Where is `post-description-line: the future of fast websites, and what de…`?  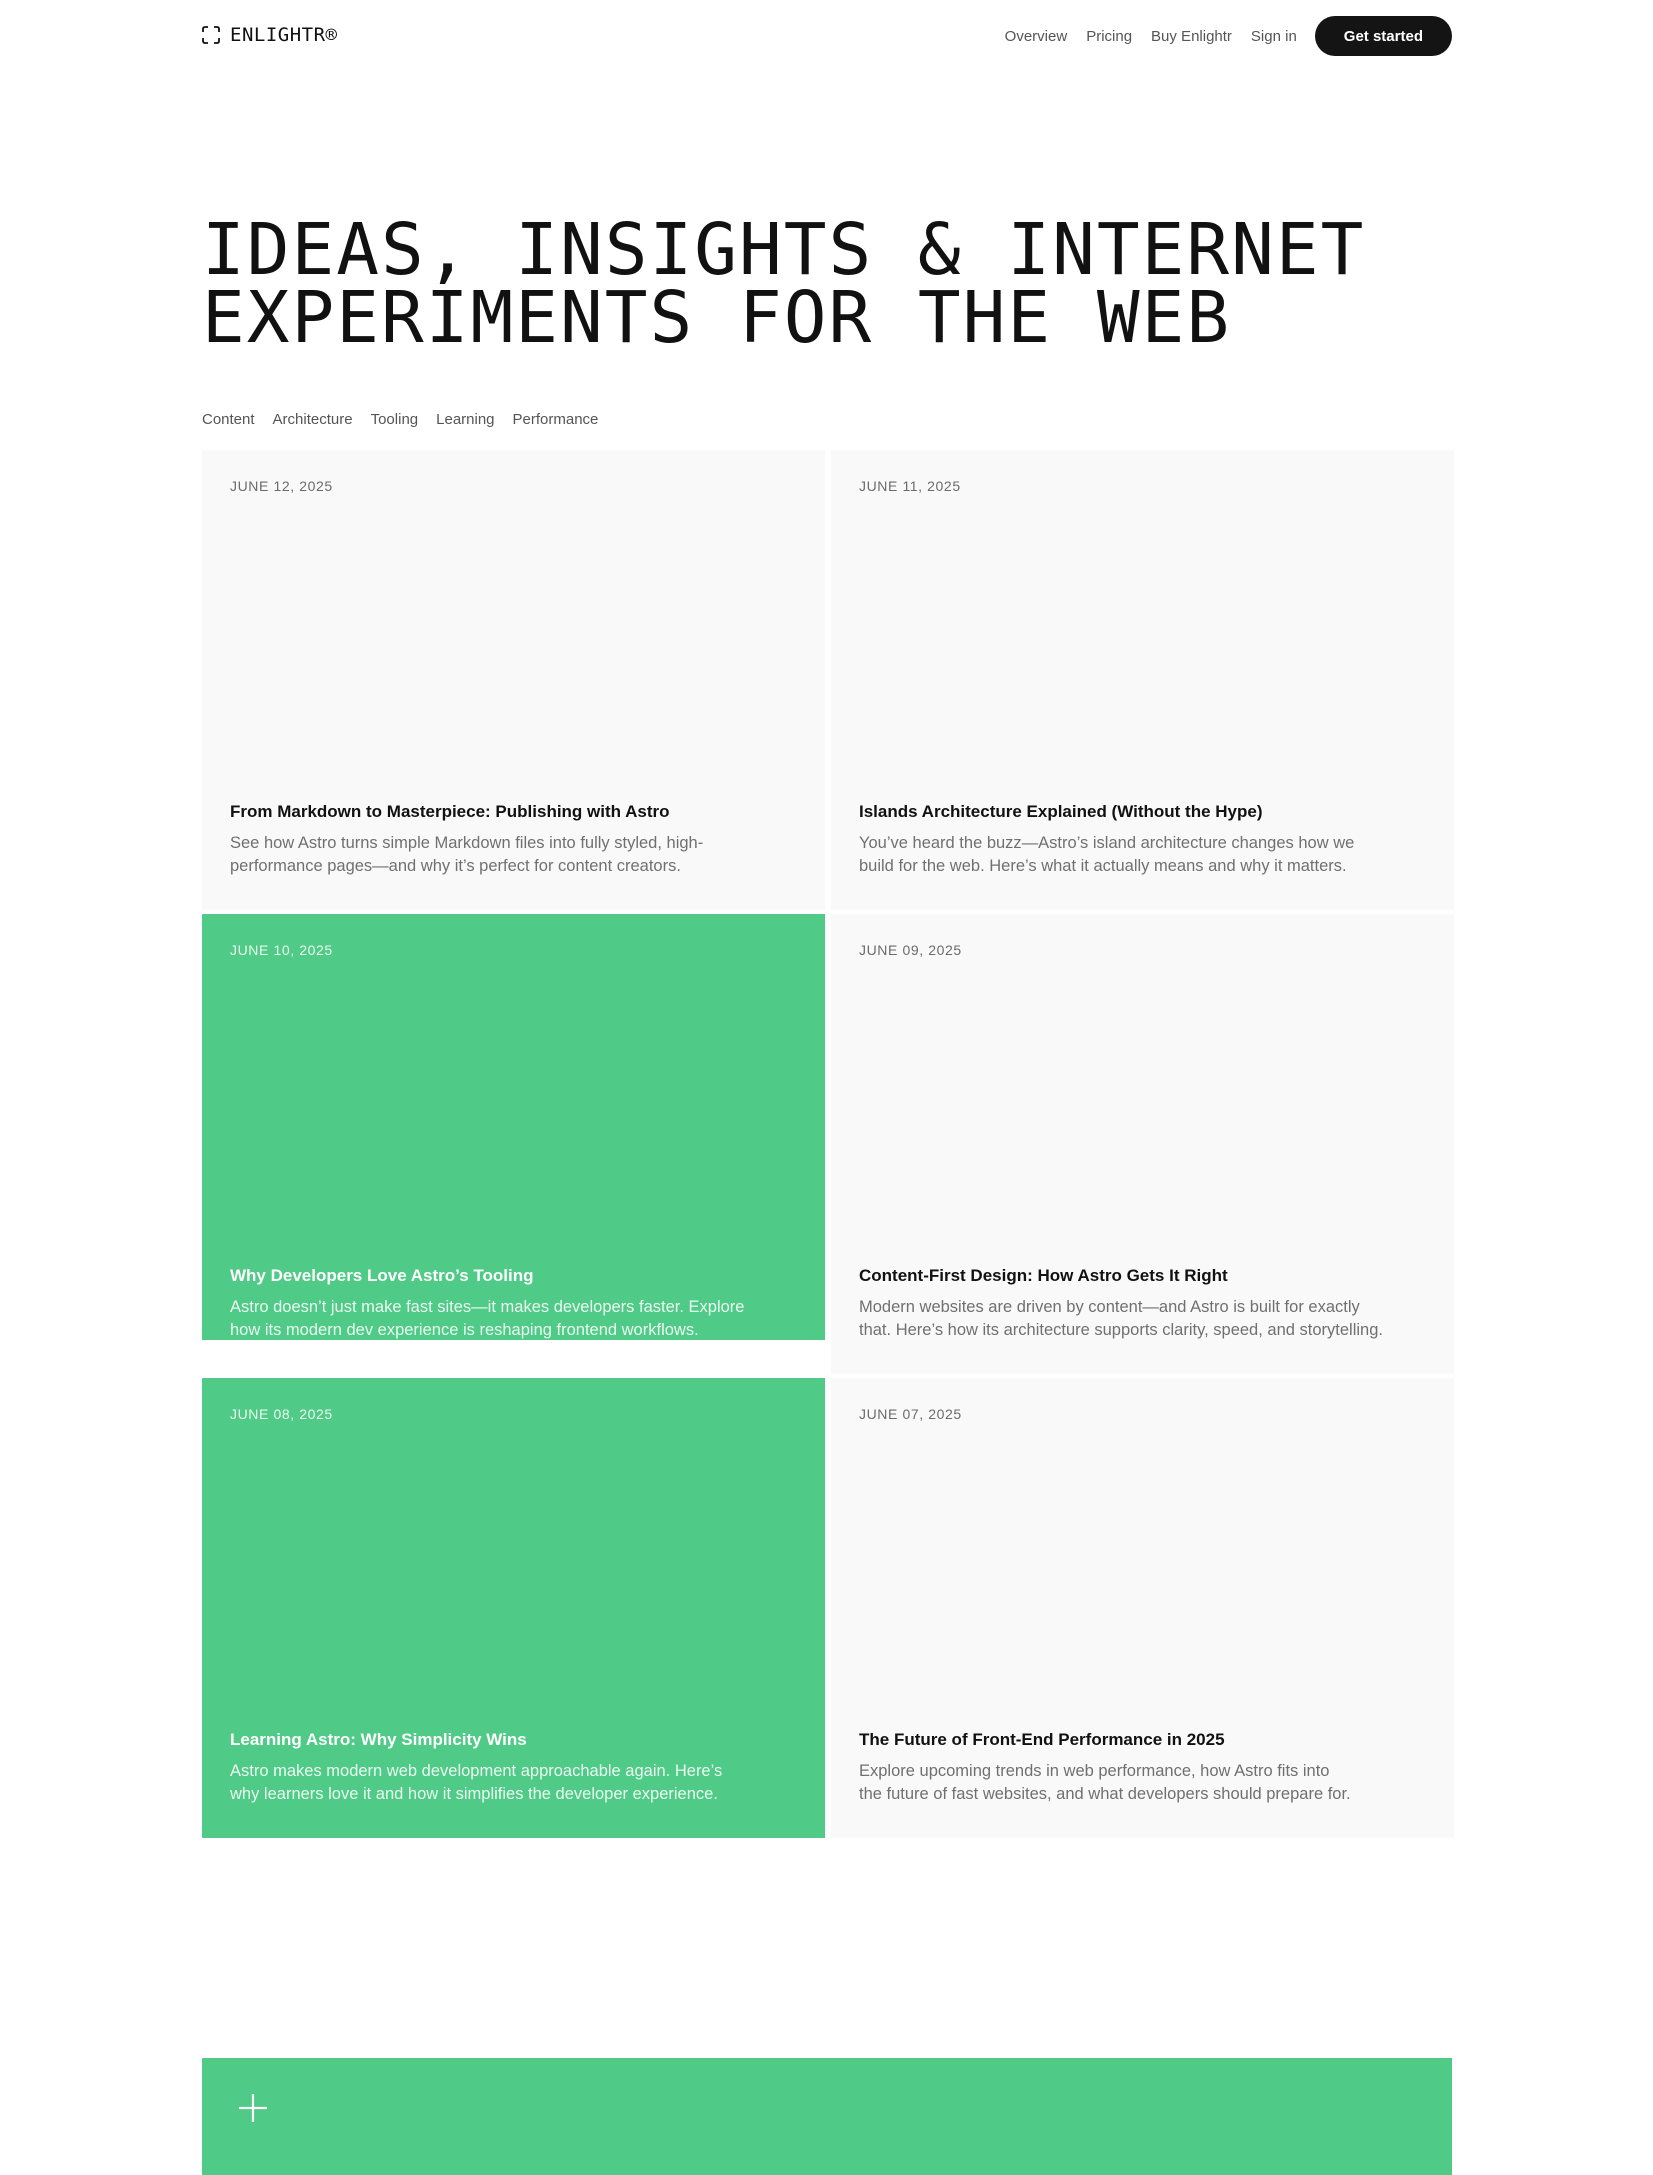 post-description-line: the future of fast websites, and what de… is located at coordinates (1105, 1794).